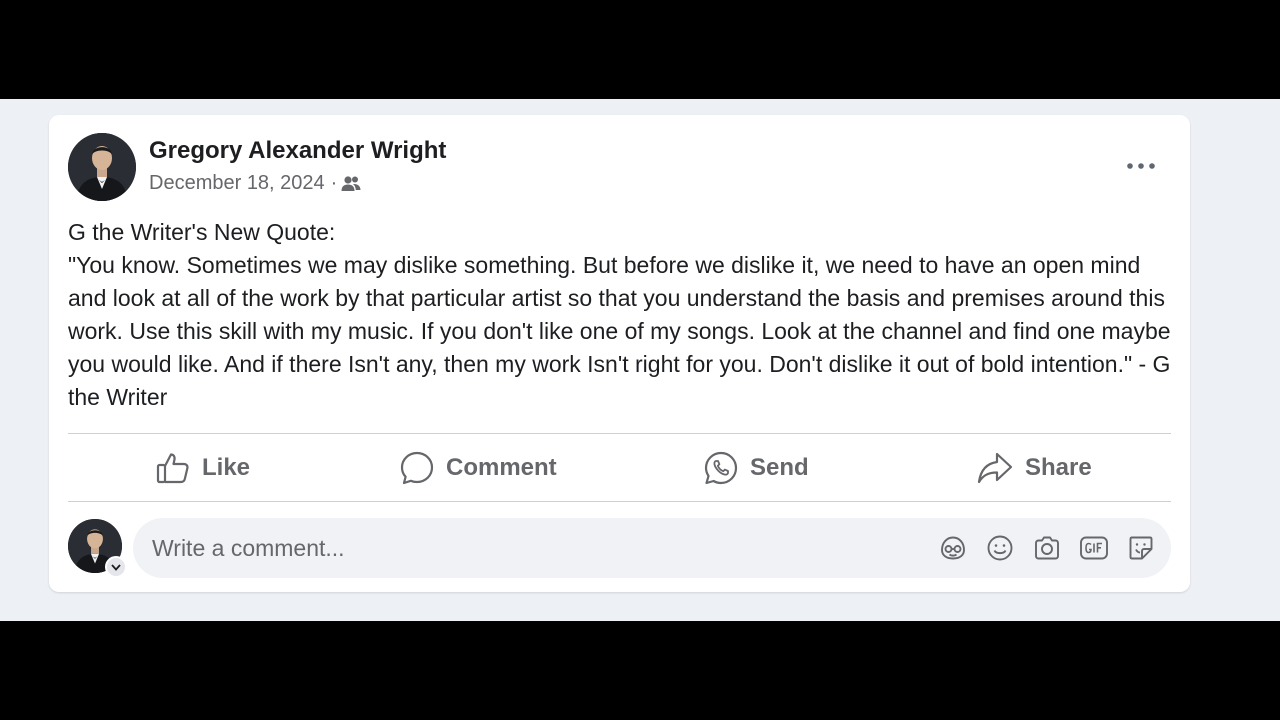 This screenshot has height=720, width=1280. What do you see at coordinates (1000, 548) in the screenshot?
I see `emoji-icon` at bounding box center [1000, 548].